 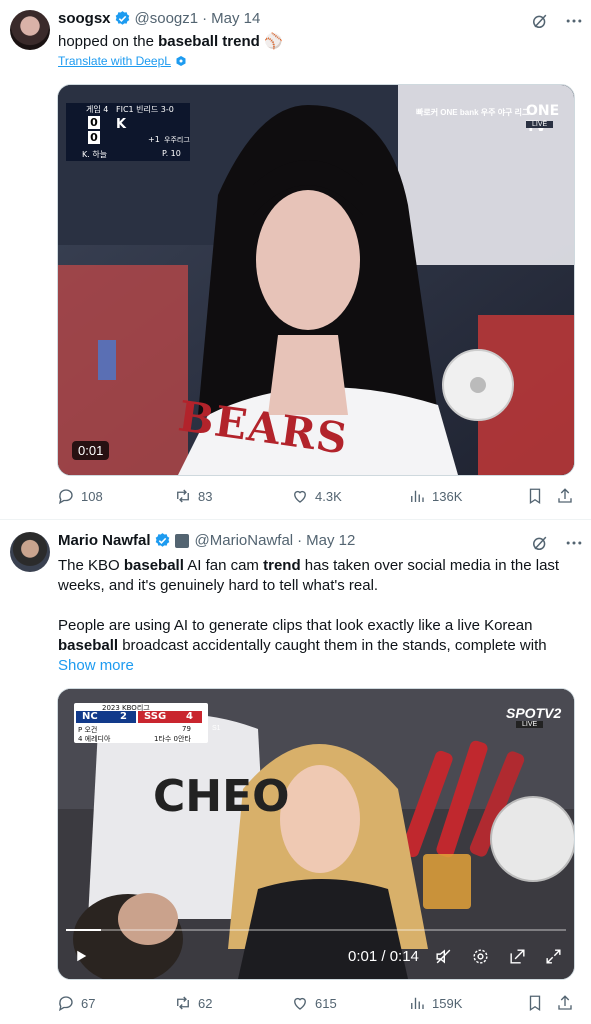 I want to click on views-count: 159K, so click(x=447, y=1003).